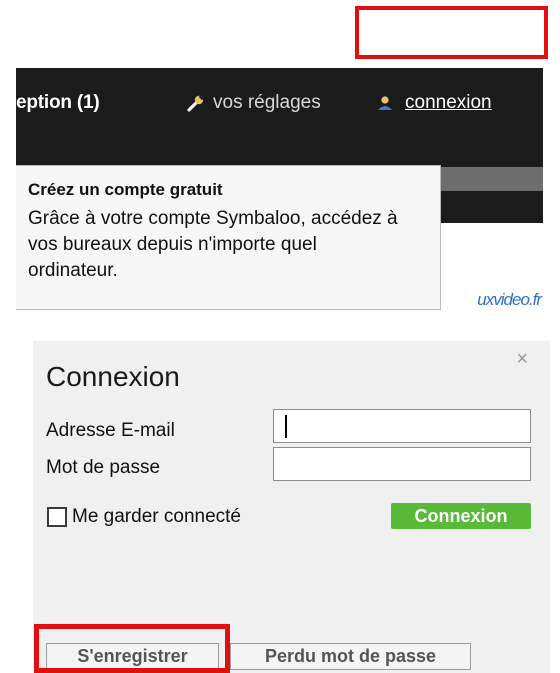 This screenshot has height=673, width=560. I want to click on settings-link: vos réglages, so click(254, 103).